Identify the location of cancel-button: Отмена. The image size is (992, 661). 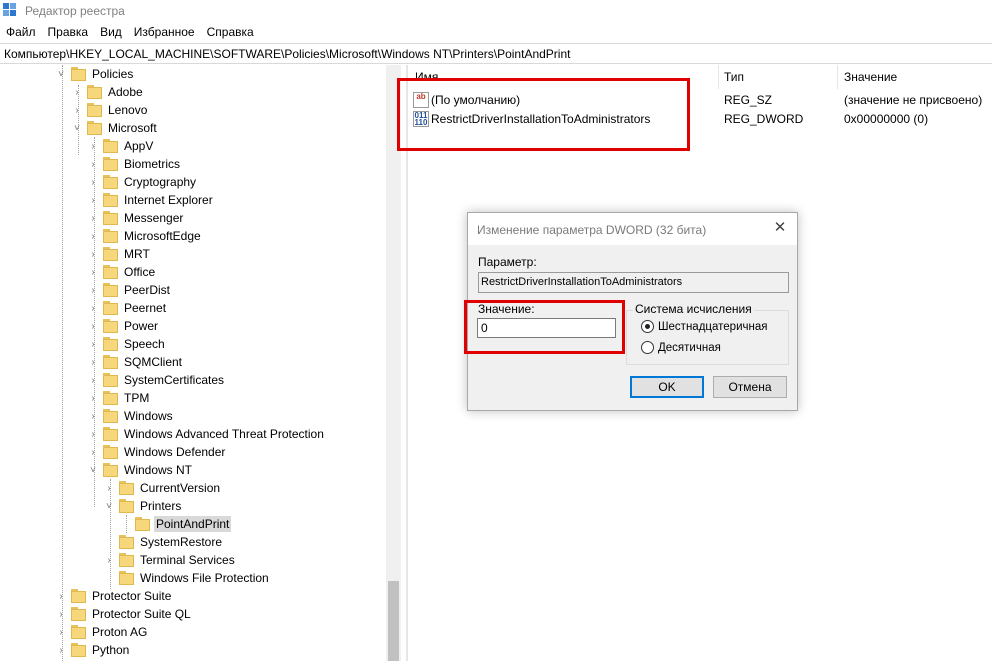
(750, 387).